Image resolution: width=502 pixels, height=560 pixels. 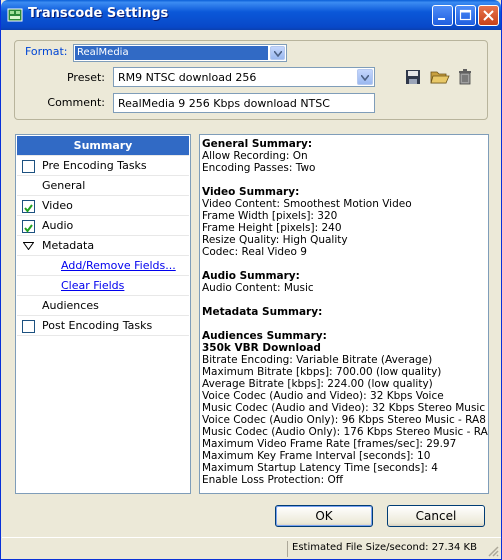 I want to click on nav-metadata-label: Metadata, so click(x=68, y=245).